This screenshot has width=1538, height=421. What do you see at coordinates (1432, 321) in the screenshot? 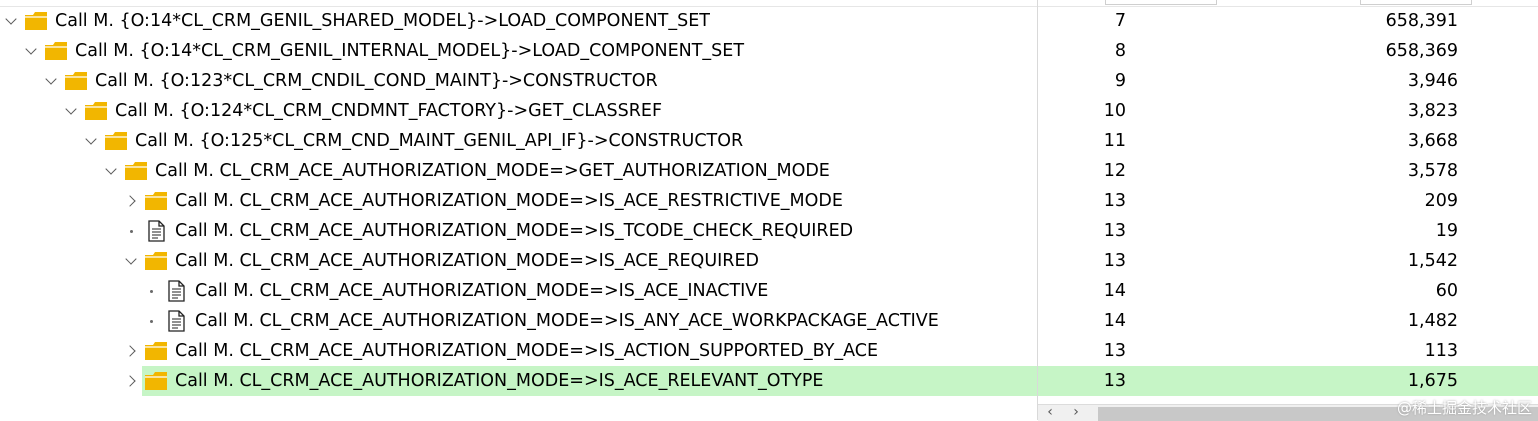
I see `row-value: 1,482` at bounding box center [1432, 321].